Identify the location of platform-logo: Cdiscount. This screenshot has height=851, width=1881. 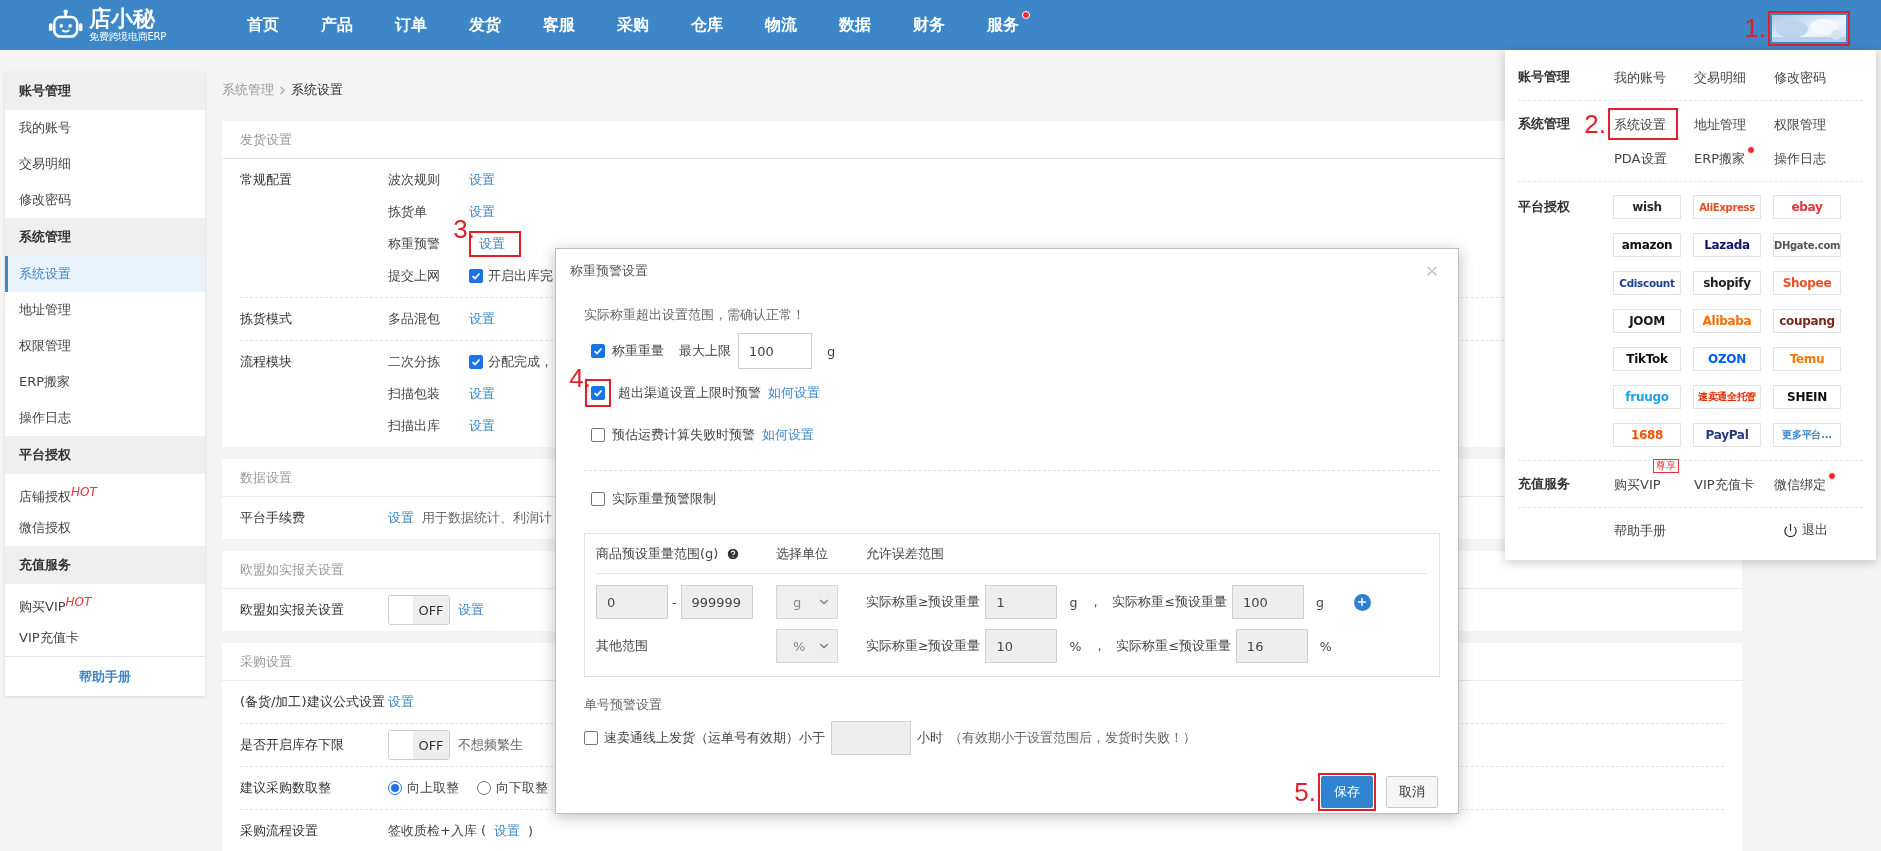
(1647, 283).